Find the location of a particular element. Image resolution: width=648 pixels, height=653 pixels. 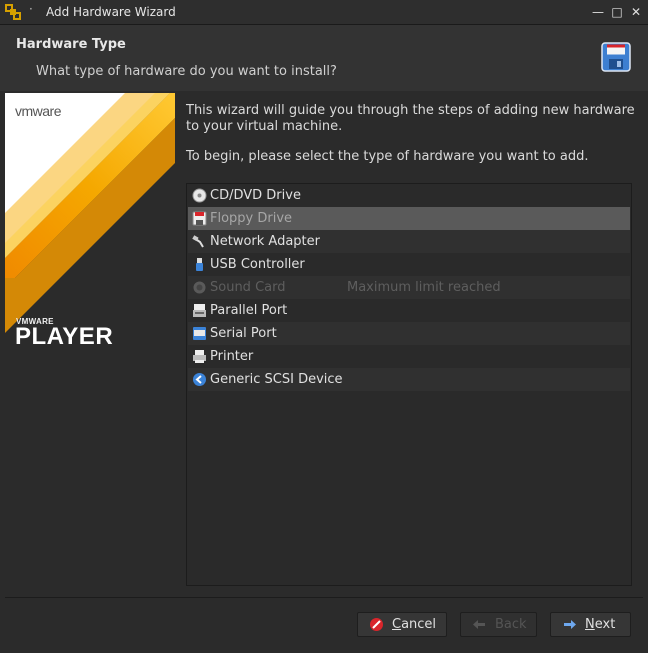

list-item-sound-card: Sound Card Maximum limit reached is located at coordinates (409, 287).